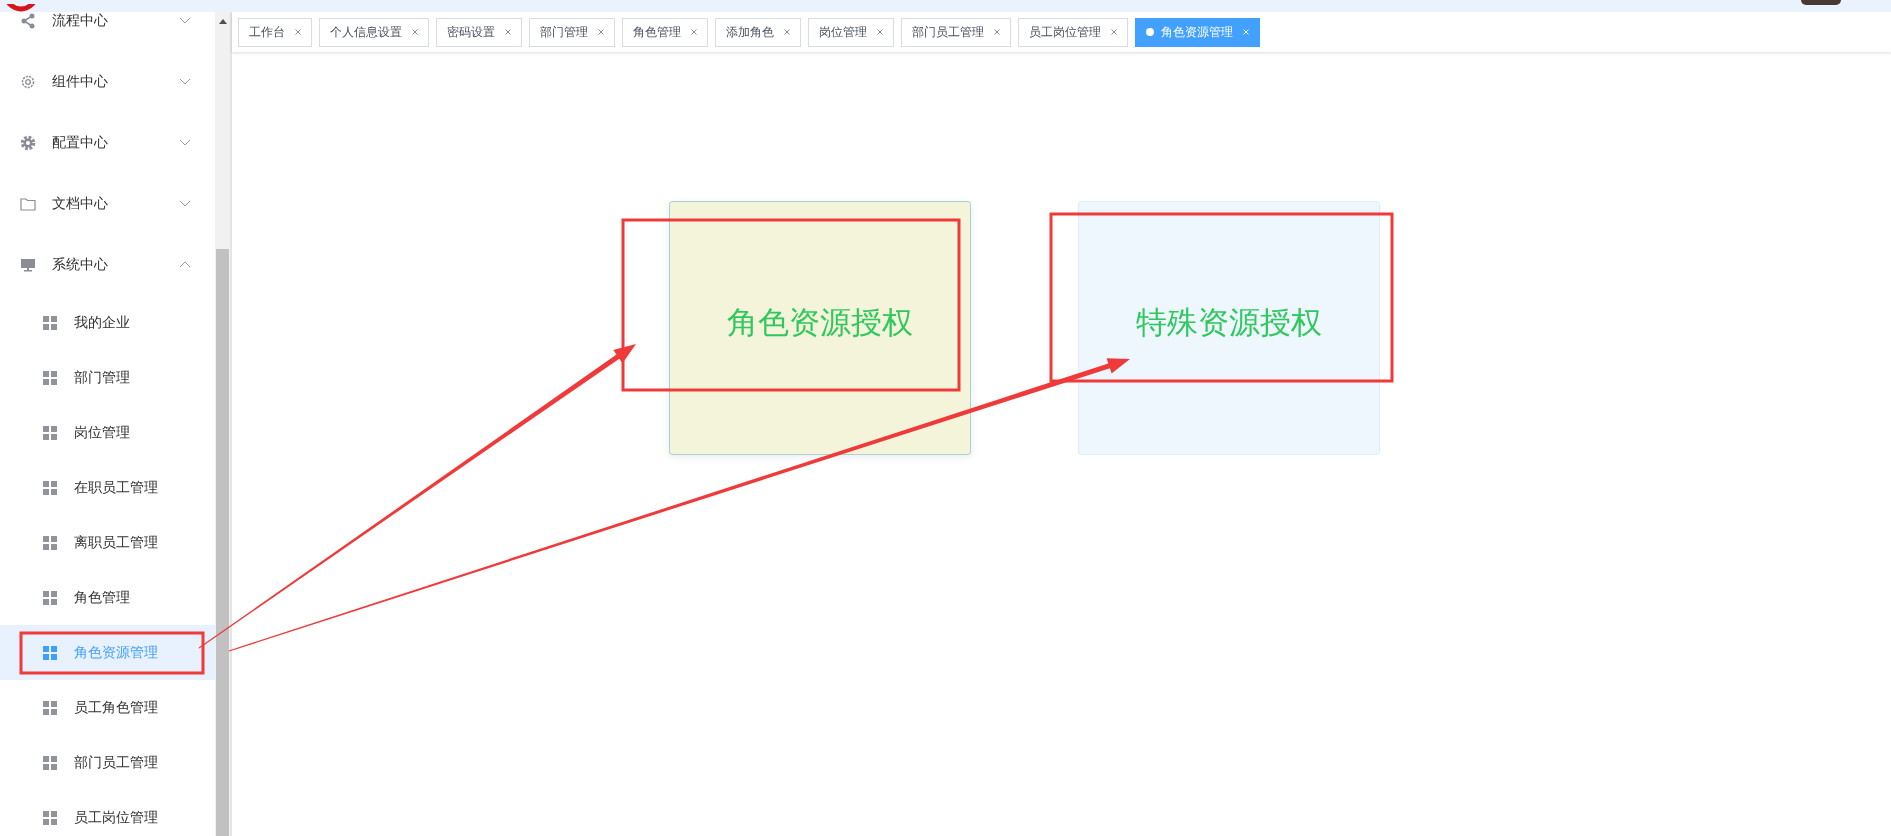  I want to click on menu-label: 流程中心, so click(80, 21).